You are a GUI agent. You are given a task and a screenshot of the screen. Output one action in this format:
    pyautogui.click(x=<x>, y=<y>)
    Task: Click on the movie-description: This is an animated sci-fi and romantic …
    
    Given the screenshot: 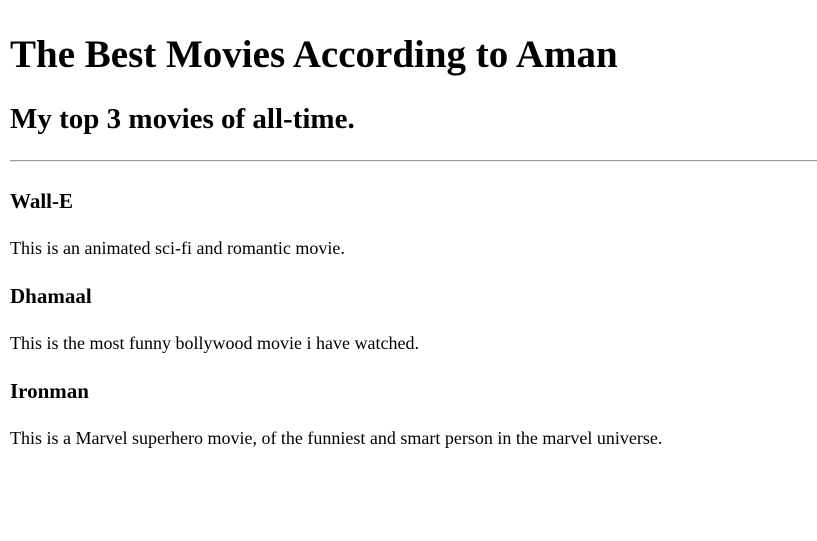 What is the action you would take?
    pyautogui.click(x=177, y=248)
    